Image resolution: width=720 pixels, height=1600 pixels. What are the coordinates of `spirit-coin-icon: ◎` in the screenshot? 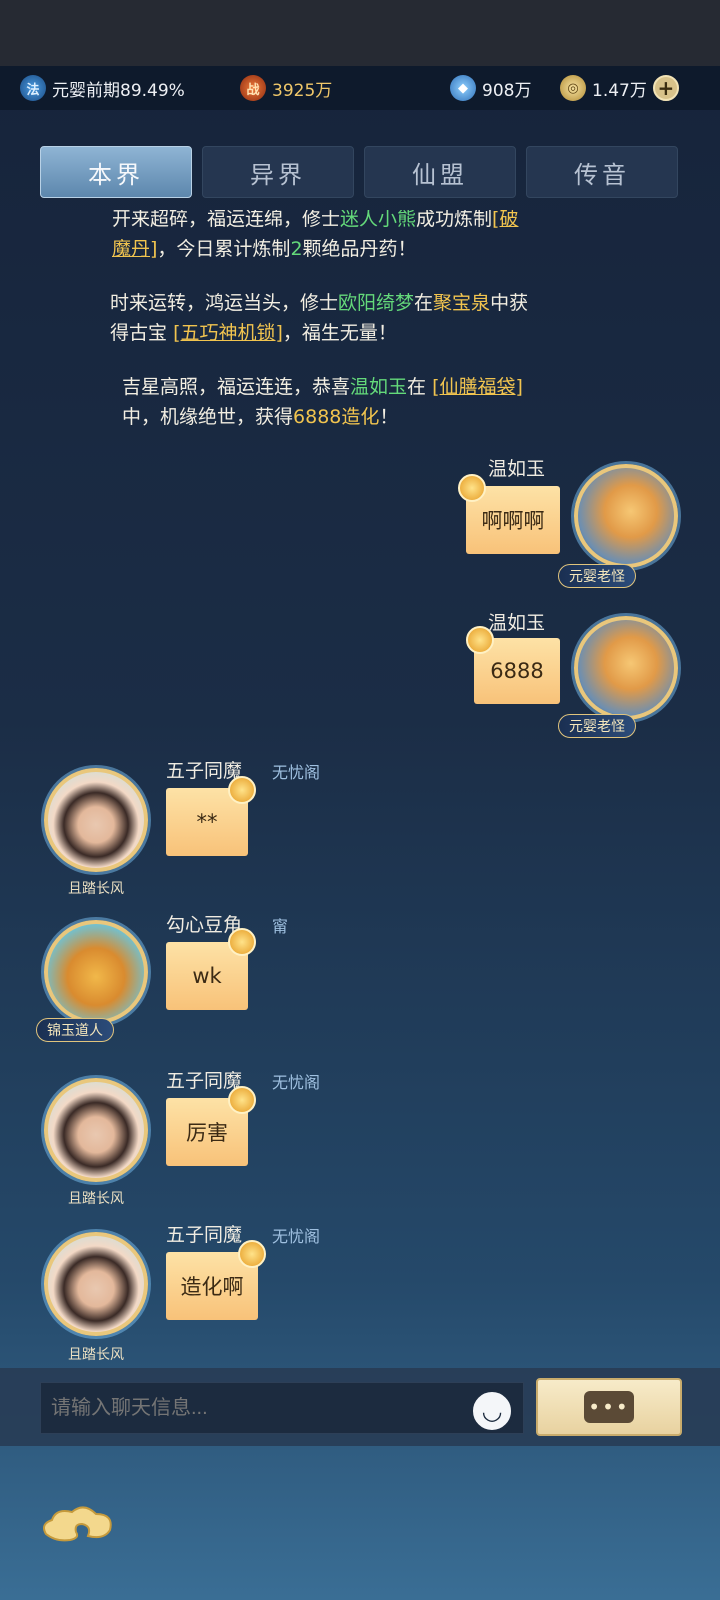 It's located at (573, 88).